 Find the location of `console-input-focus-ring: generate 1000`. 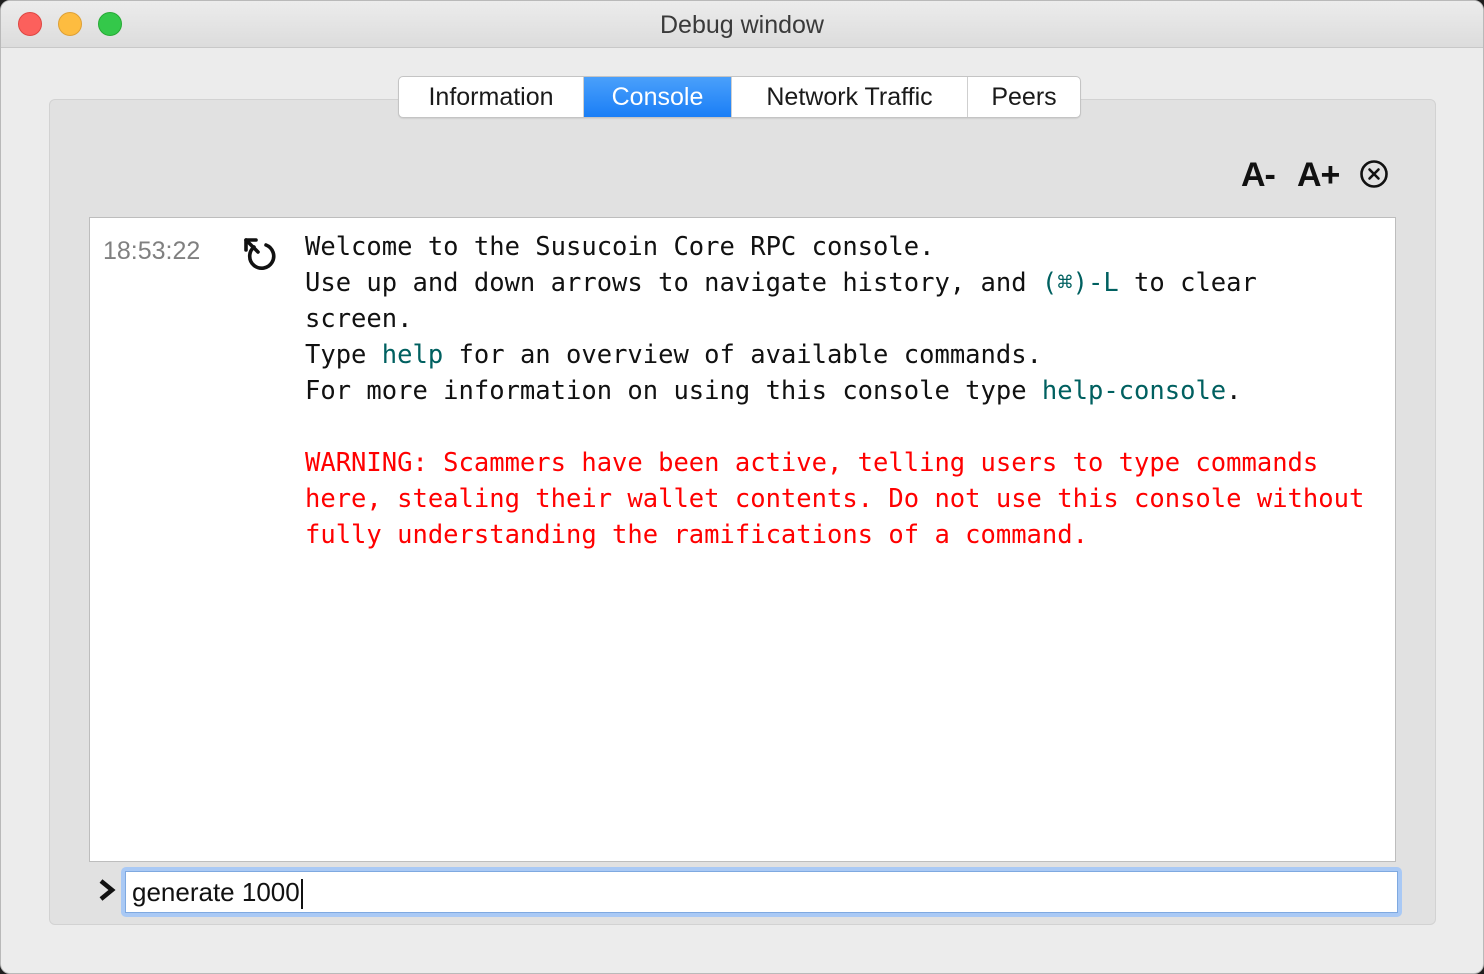

console-input-focus-ring: generate 1000 is located at coordinates (761, 892).